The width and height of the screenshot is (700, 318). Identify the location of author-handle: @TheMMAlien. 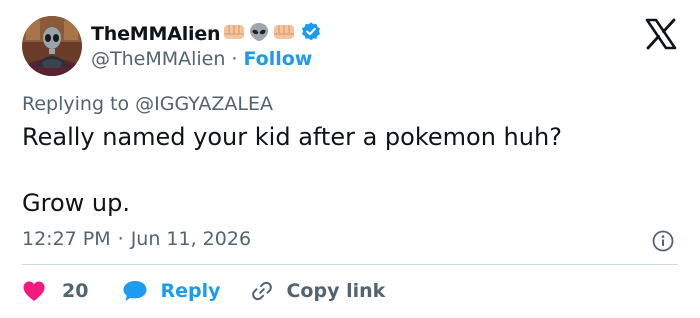
(158, 59).